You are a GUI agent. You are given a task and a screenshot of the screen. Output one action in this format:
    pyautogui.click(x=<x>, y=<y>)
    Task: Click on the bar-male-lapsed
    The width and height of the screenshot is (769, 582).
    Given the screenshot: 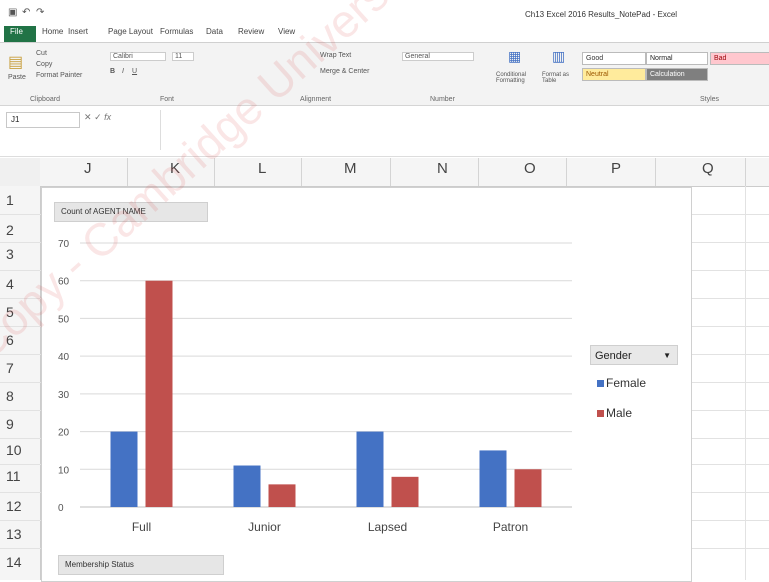 What is the action you would take?
    pyautogui.click(x=405, y=491)
    